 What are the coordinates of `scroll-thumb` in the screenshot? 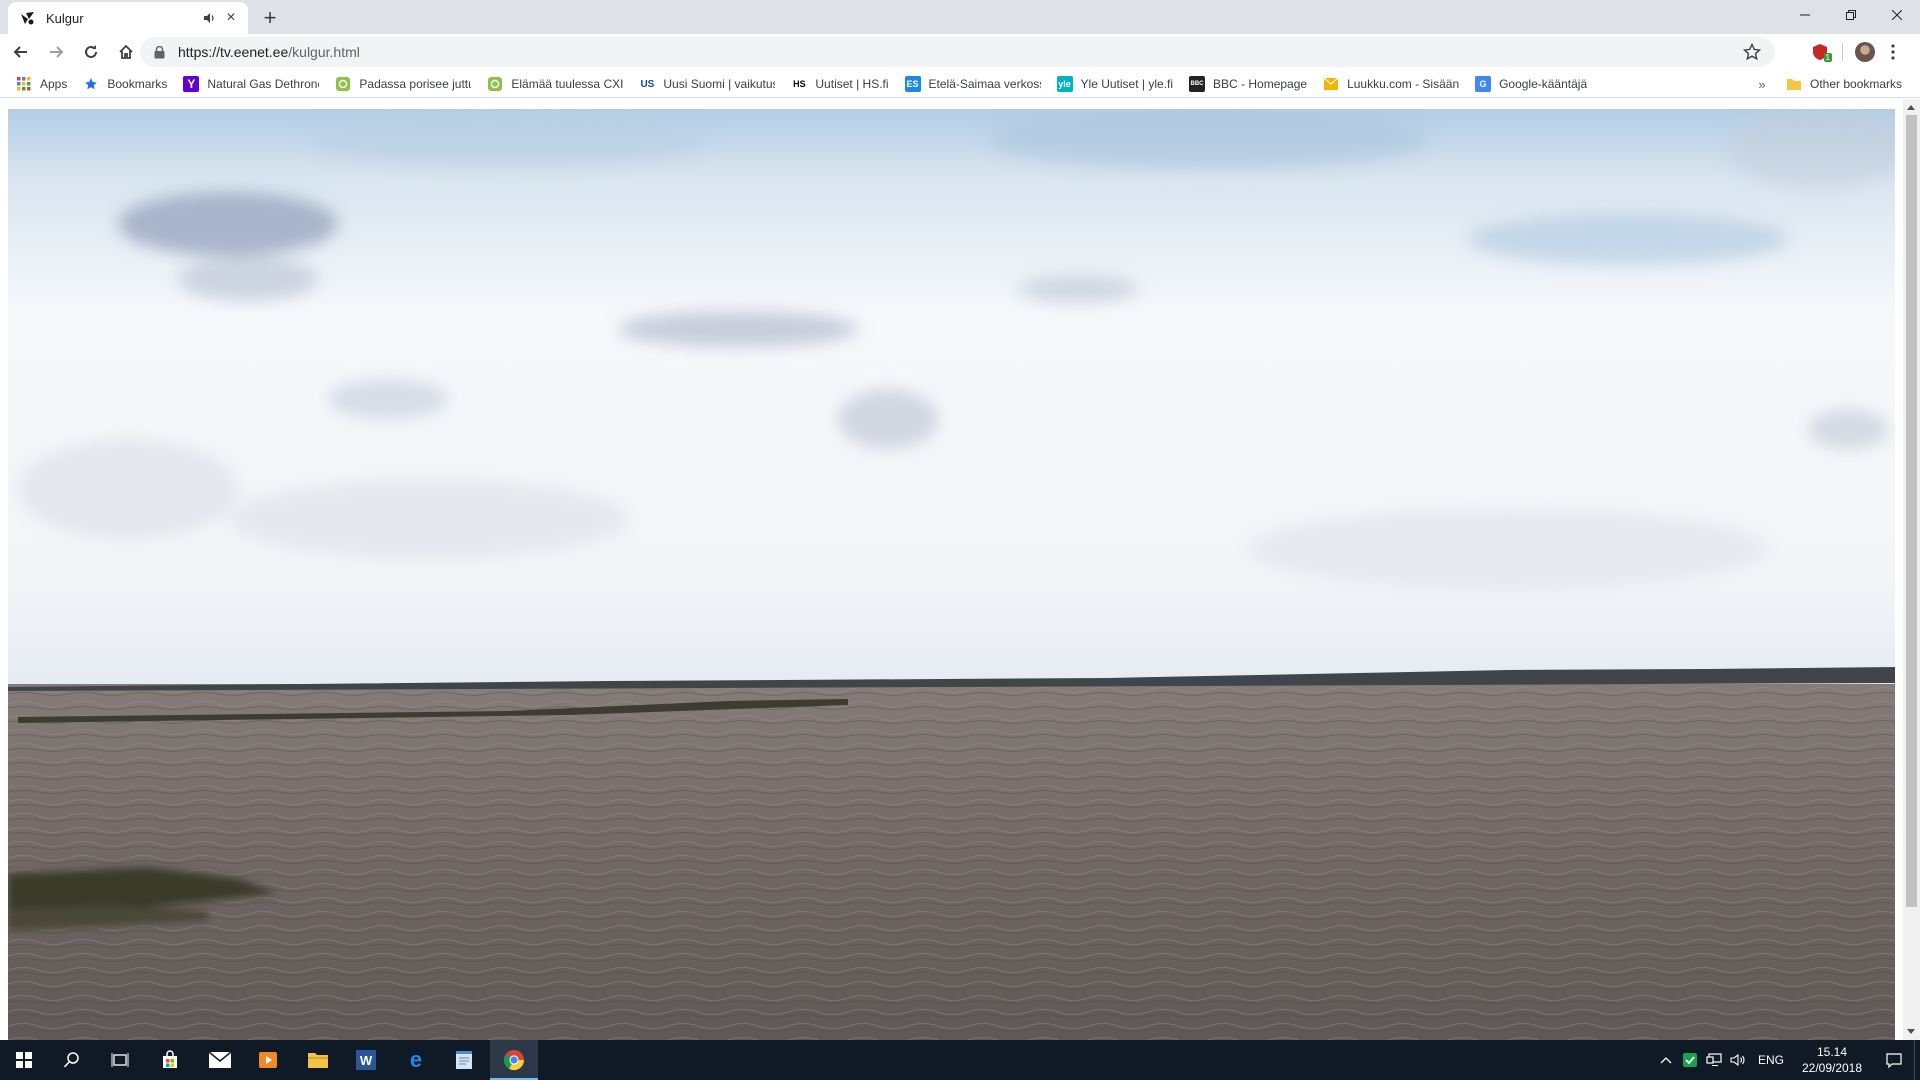 It's located at (1911, 511).